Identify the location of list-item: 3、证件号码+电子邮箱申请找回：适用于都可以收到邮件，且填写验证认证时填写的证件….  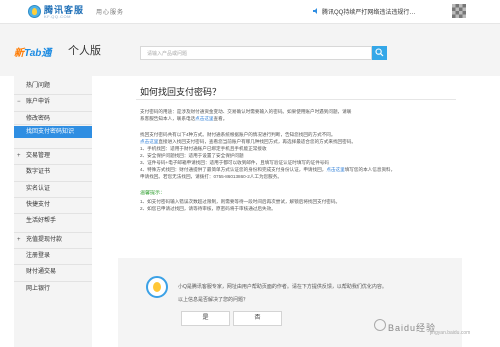
(234, 162).